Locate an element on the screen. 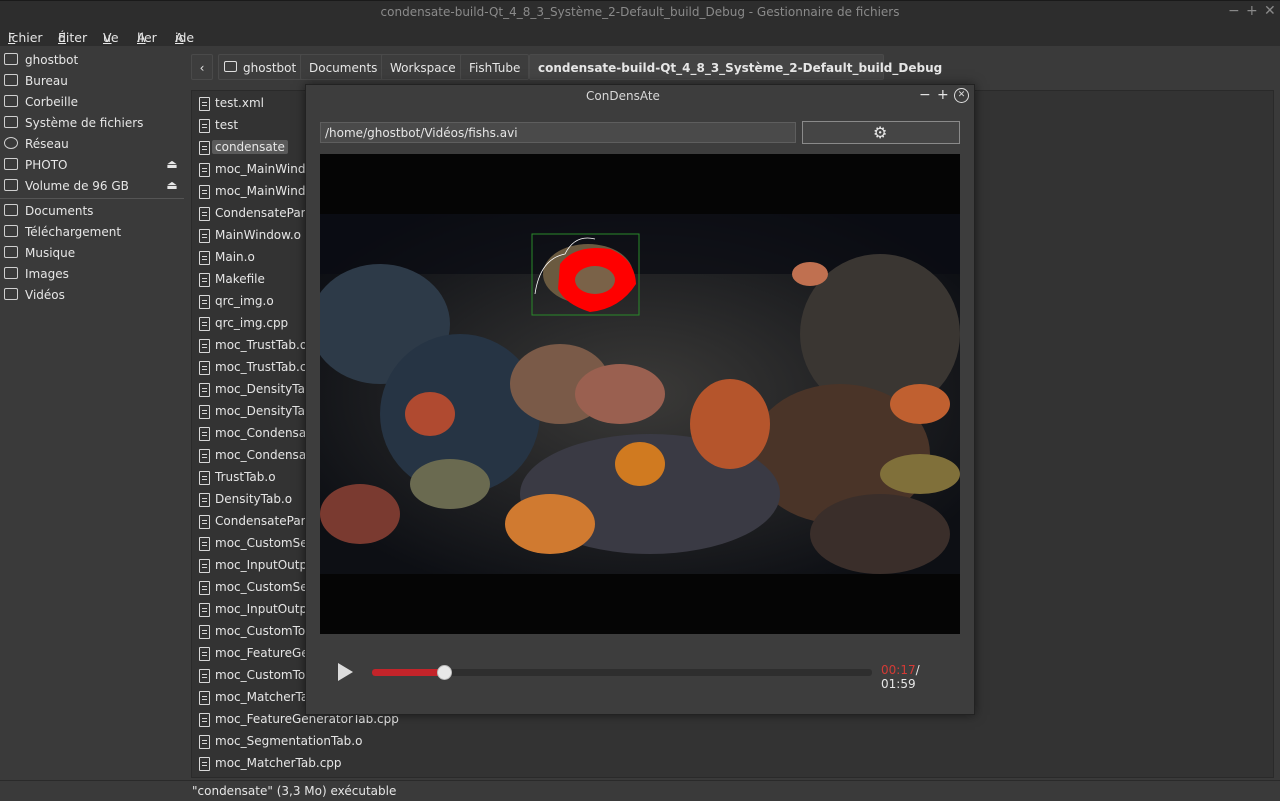 The width and height of the screenshot is (1280, 801). gear-icon: ⚙ is located at coordinates (880, 132).